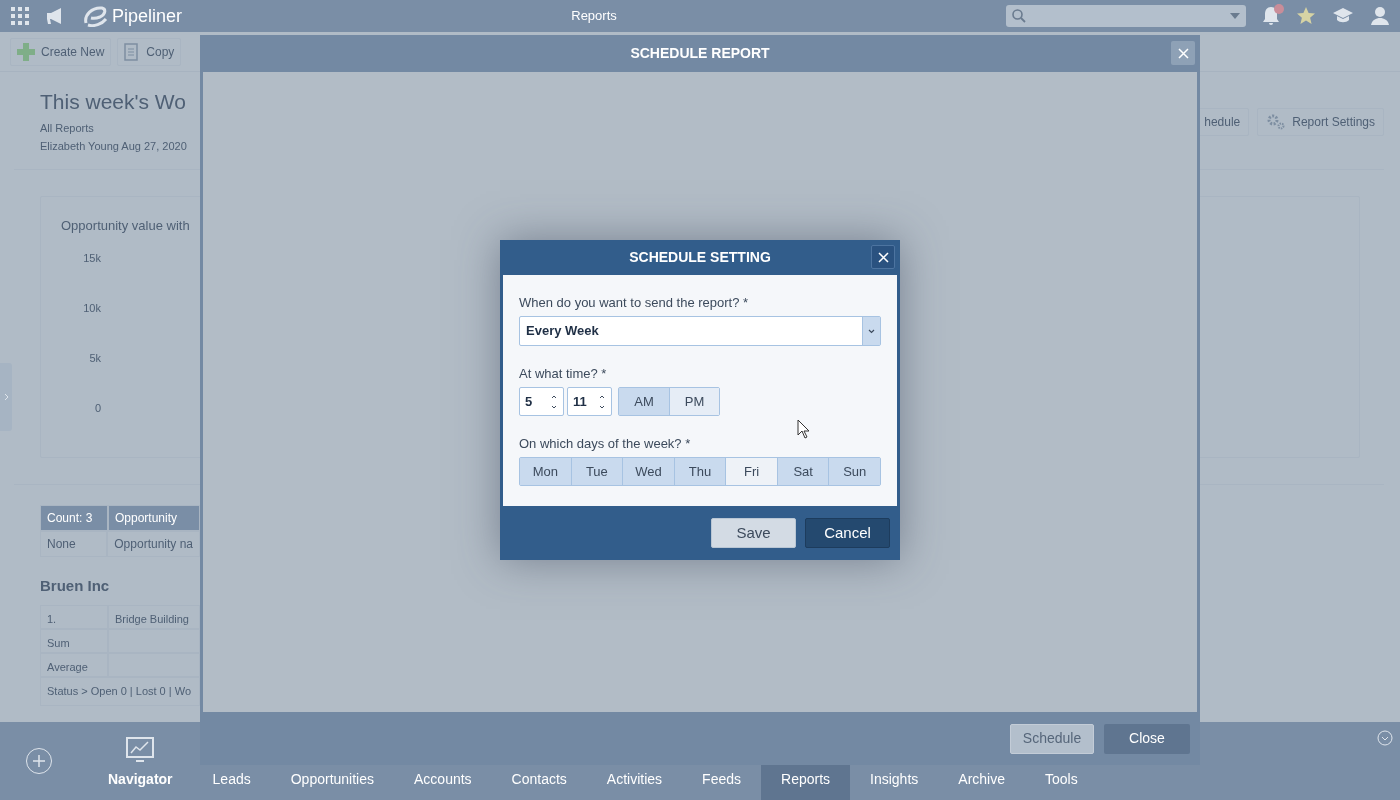  What do you see at coordinates (648, 471) in the screenshot?
I see `weekday-toggle: Wed` at bounding box center [648, 471].